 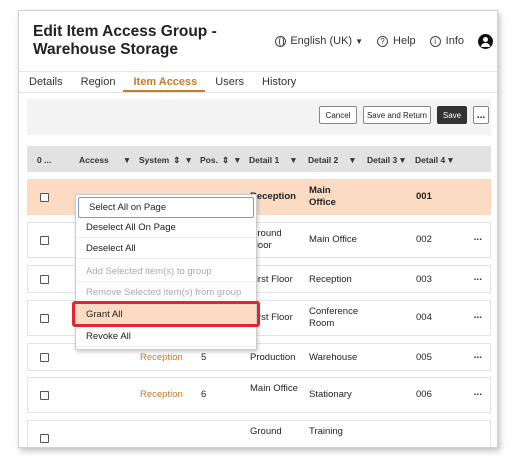 I want to click on menu-item-select-all-on-page: Select All on Page, so click(x=166, y=207).